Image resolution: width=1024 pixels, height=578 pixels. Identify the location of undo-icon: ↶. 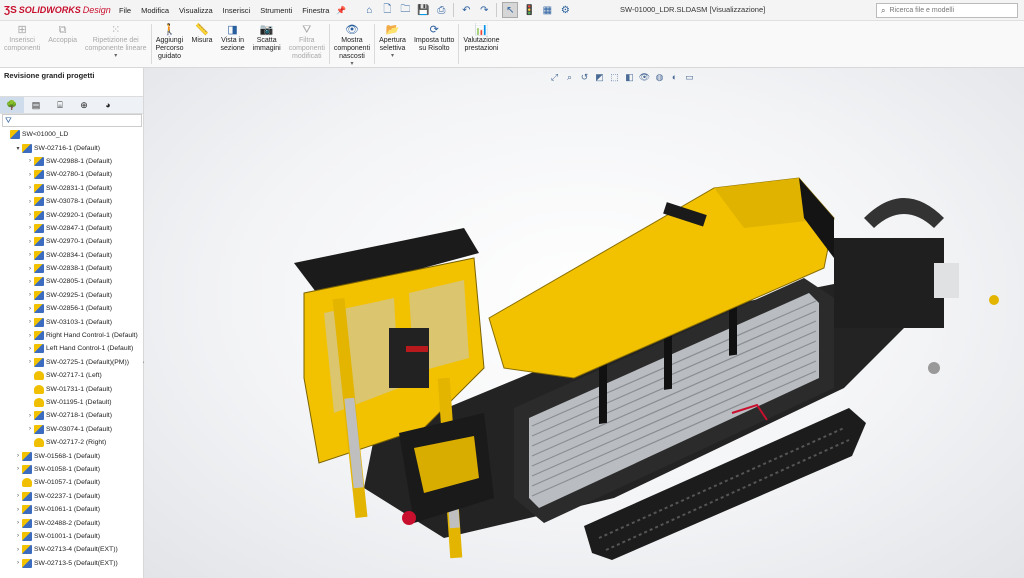
(466, 10).